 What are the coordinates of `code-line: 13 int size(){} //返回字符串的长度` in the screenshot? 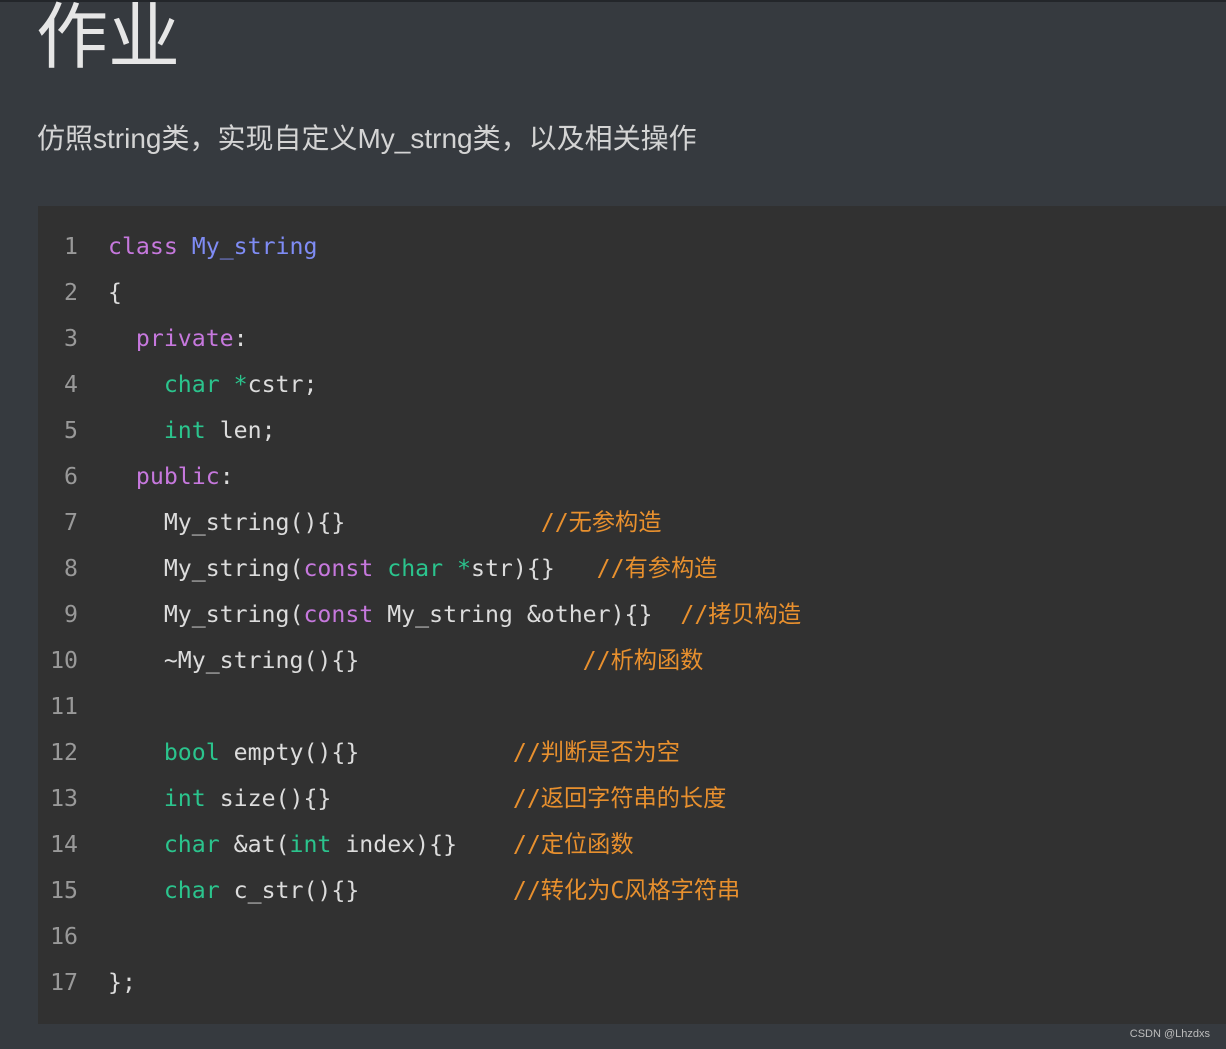 It's located at (632, 799).